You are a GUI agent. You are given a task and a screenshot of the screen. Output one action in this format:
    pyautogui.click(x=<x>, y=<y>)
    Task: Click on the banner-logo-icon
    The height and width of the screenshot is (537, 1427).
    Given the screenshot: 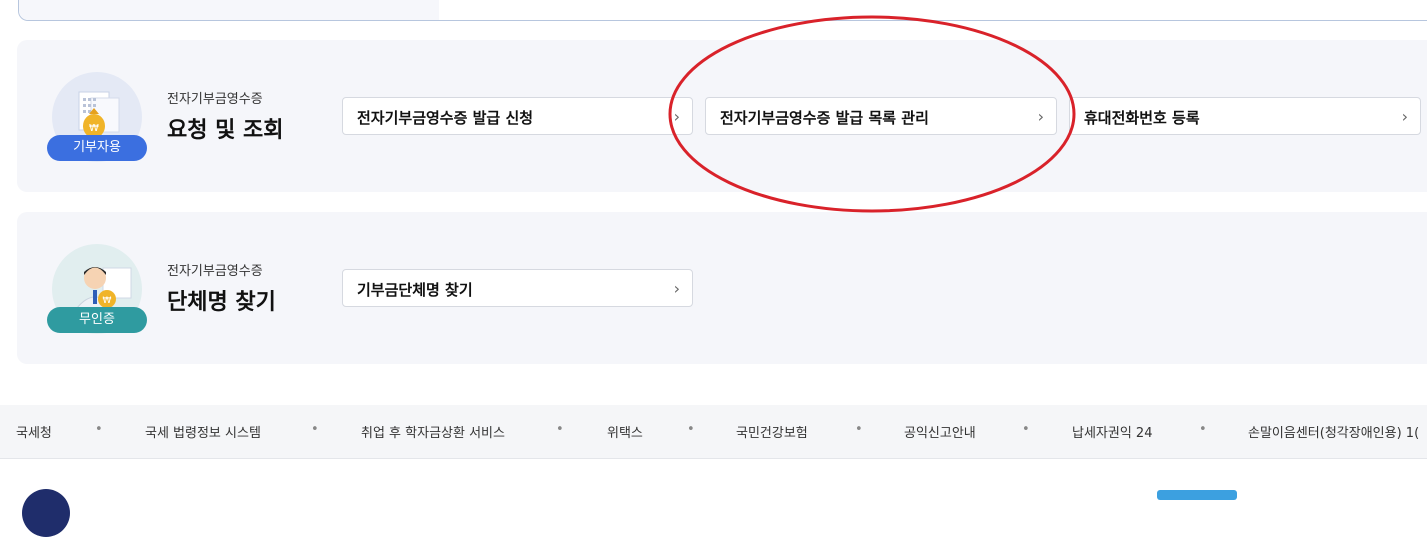 What is the action you would take?
    pyautogui.click(x=1197, y=495)
    